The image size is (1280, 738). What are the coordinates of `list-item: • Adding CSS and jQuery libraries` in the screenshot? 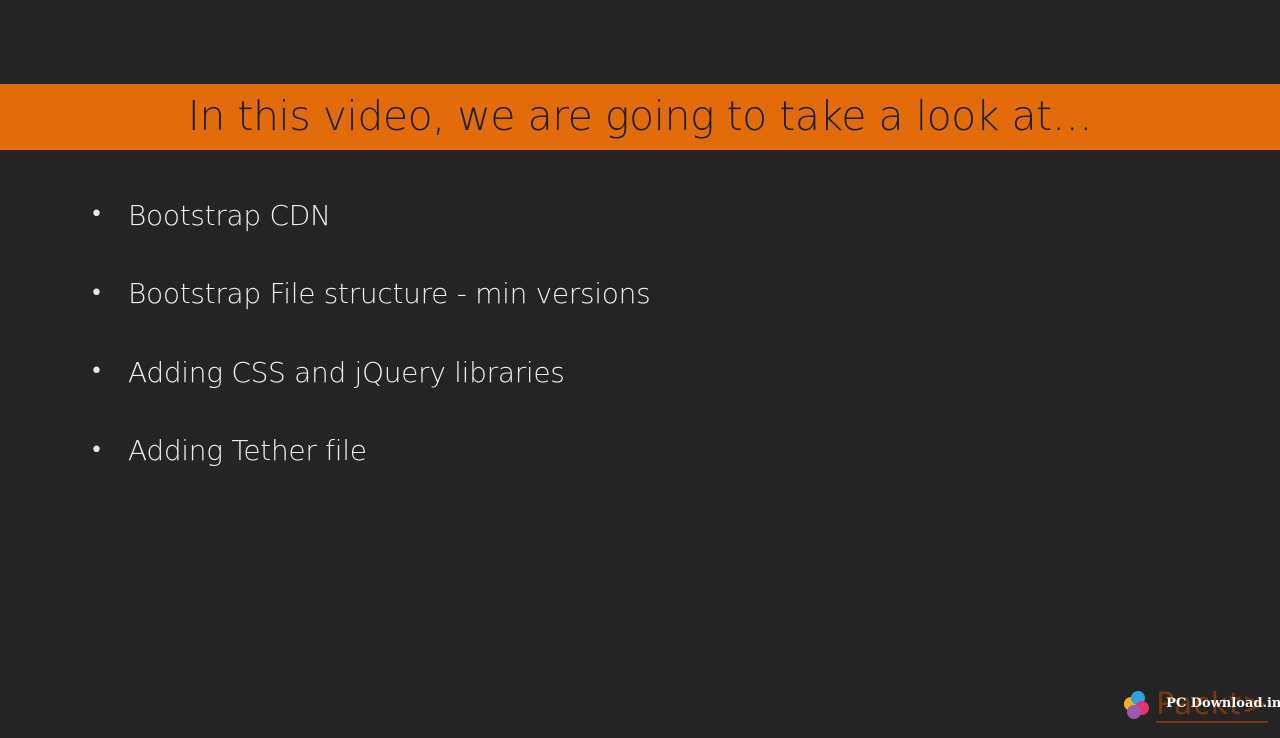 It's located at (370, 372).